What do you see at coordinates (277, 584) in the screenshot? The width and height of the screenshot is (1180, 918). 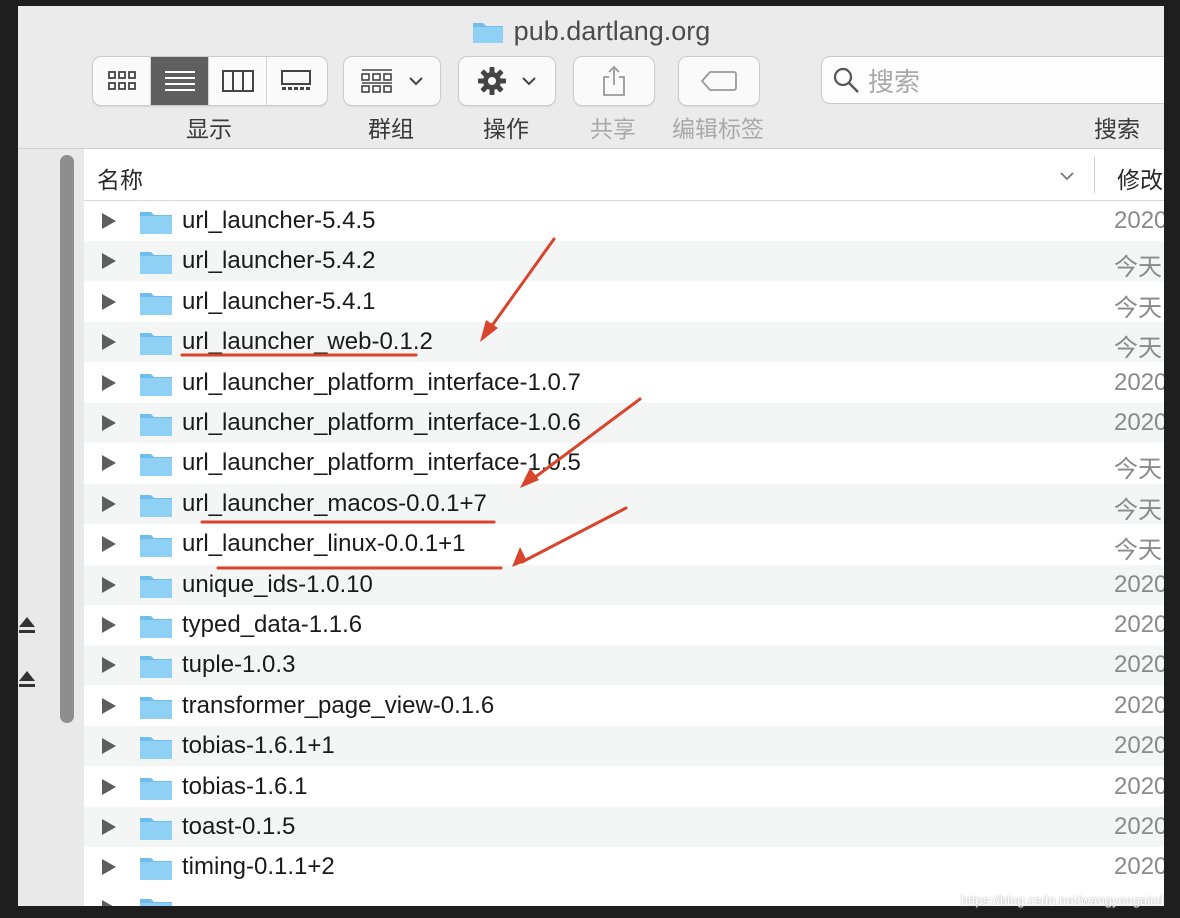 I see `file-name: unique_ids-1.0.10` at bounding box center [277, 584].